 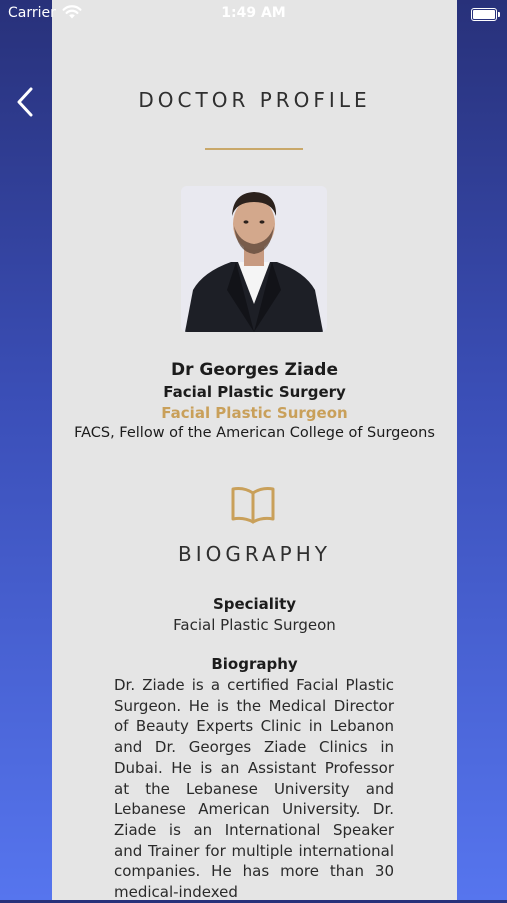 What do you see at coordinates (254, 392) in the screenshot?
I see `doctor-department: Facial Plastic Surgery` at bounding box center [254, 392].